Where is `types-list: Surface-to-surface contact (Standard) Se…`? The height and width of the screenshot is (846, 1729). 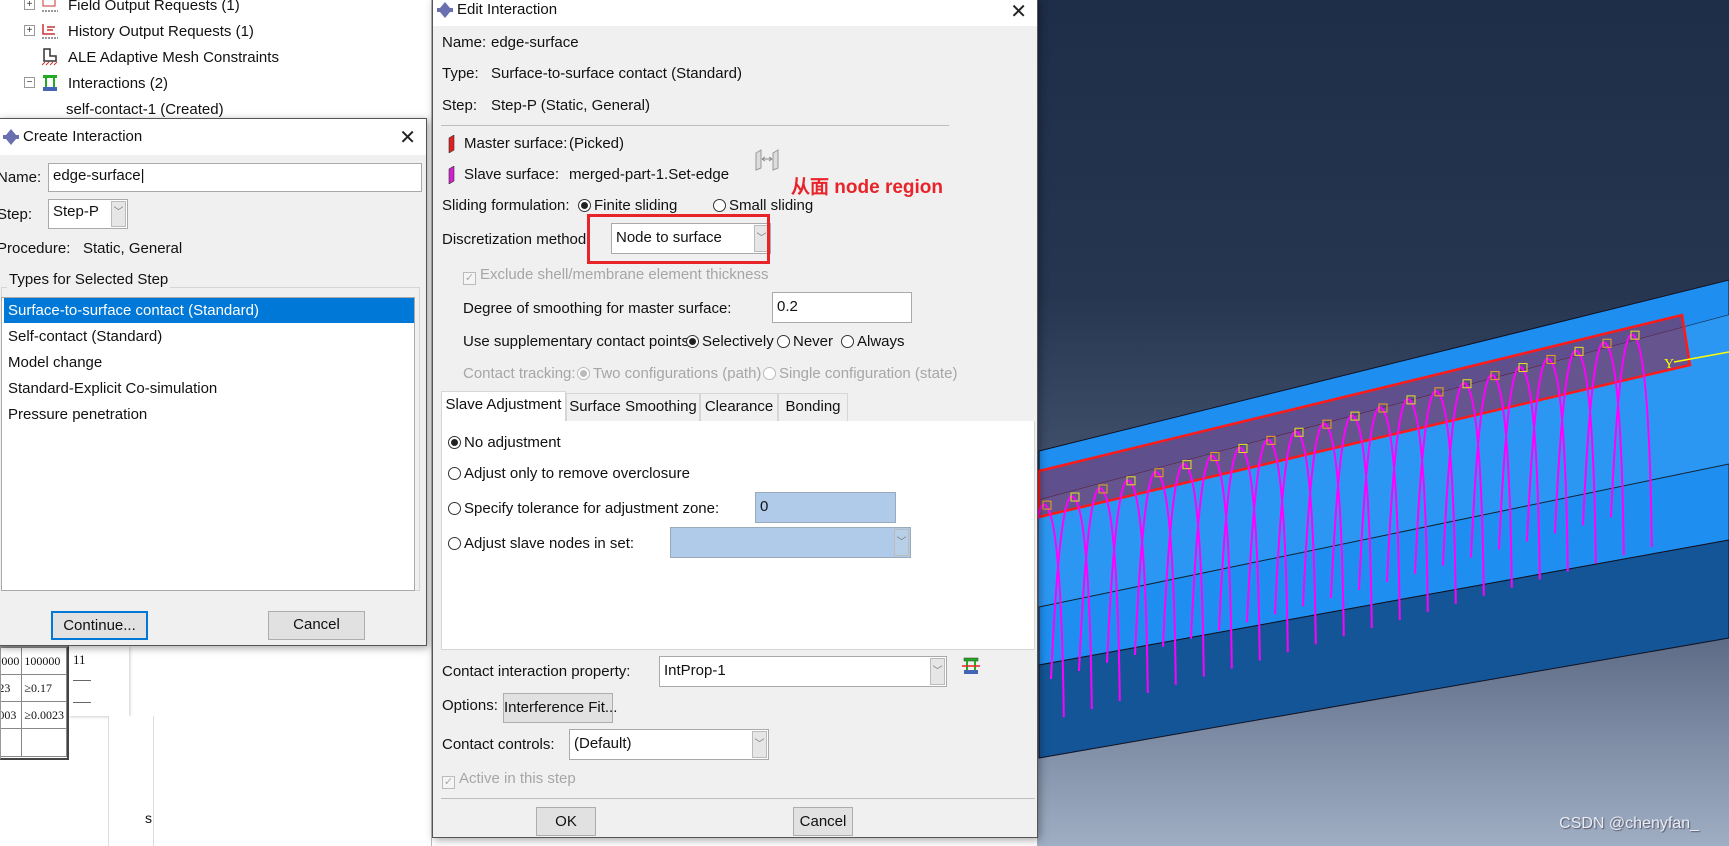 types-list: Surface-to-surface contact (Standard) Se… is located at coordinates (208, 444).